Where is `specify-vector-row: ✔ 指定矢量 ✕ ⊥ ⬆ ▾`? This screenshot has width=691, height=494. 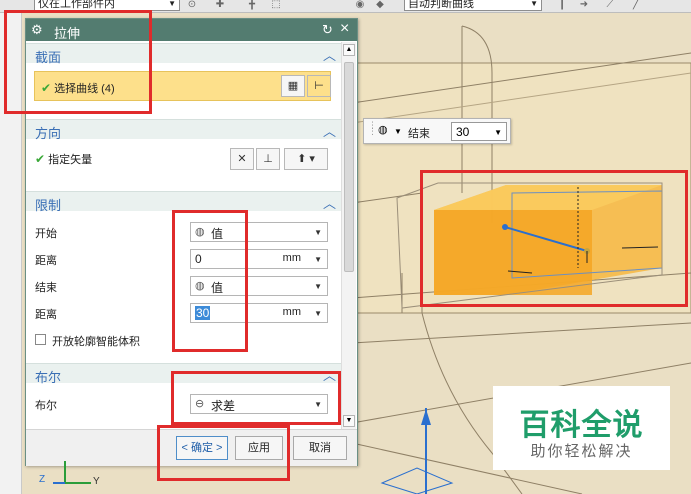 specify-vector-row: ✔ 指定矢量 ✕ ⊥ ⬆ ▾ is located at coordinates (183, 158).